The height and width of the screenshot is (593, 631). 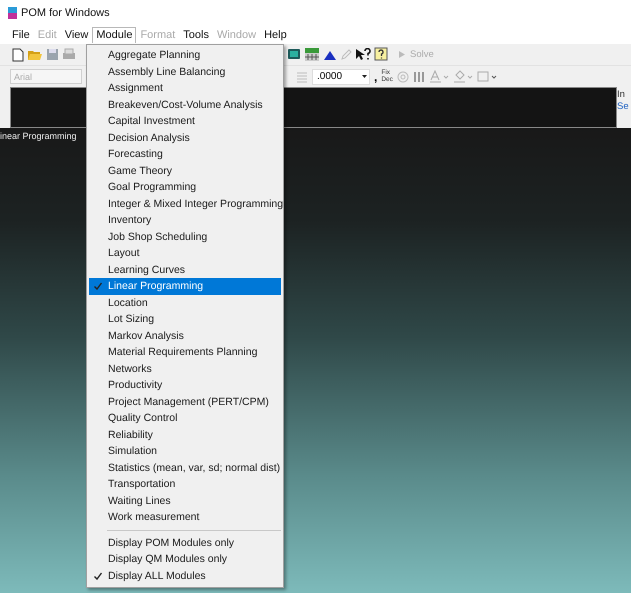 What do you see at coordinates (363, 55) in the screenshot?
I see `help-pointer-icon` at bounding box center [363, 55].